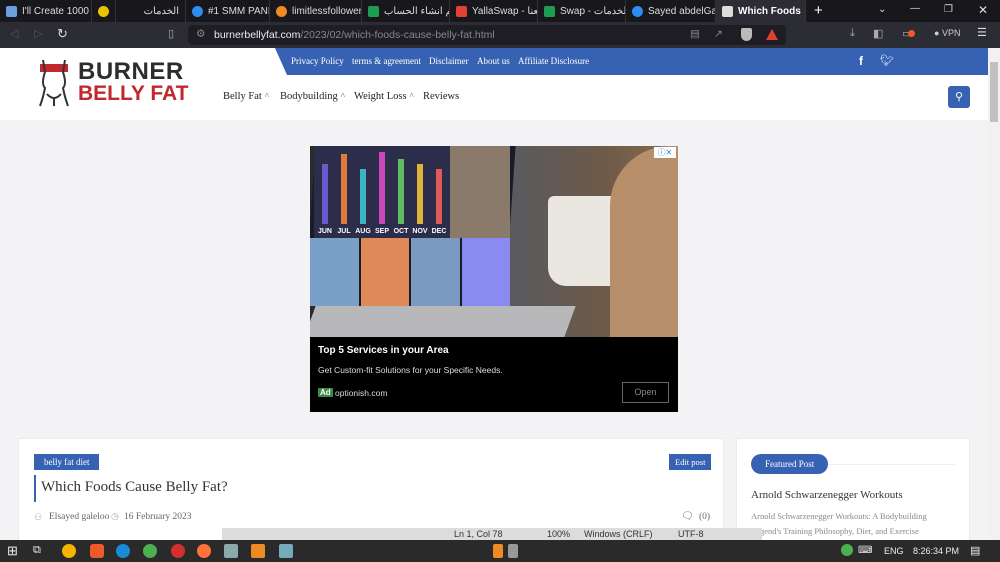 The width and height of the screenshot is (1000, 562). What do you see at coordinates (325, 392) in the screenshot?
I see `ad-badge: Ad` at bounding box center [325, 392].